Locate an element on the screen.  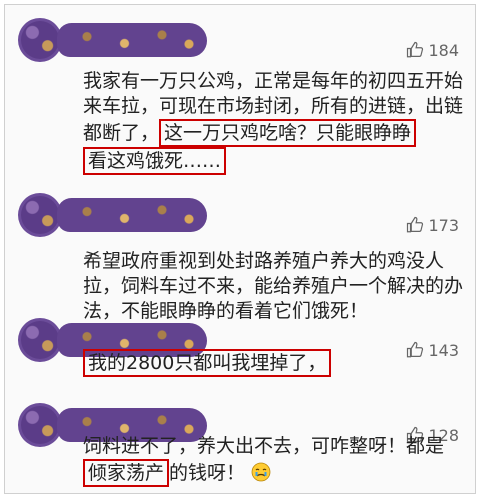
comment-header: 173 is located at coordinates (240, 208).